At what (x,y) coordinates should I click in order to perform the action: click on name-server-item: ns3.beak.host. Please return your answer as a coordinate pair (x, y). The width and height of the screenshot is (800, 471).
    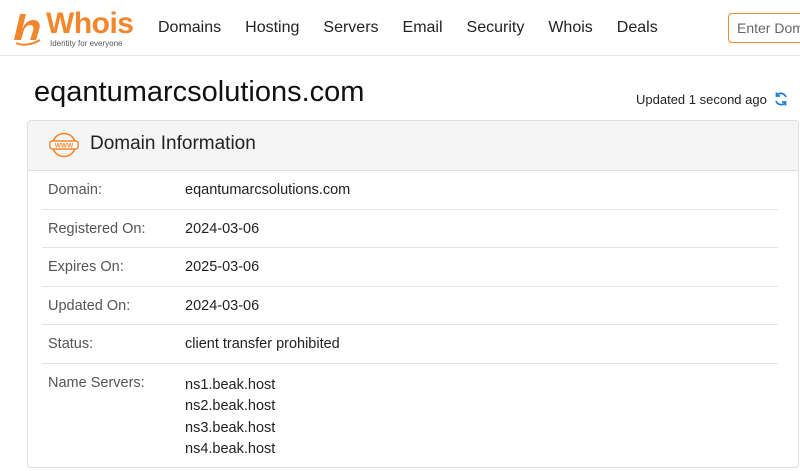
    Looking at the image, I should click on (230, 427).